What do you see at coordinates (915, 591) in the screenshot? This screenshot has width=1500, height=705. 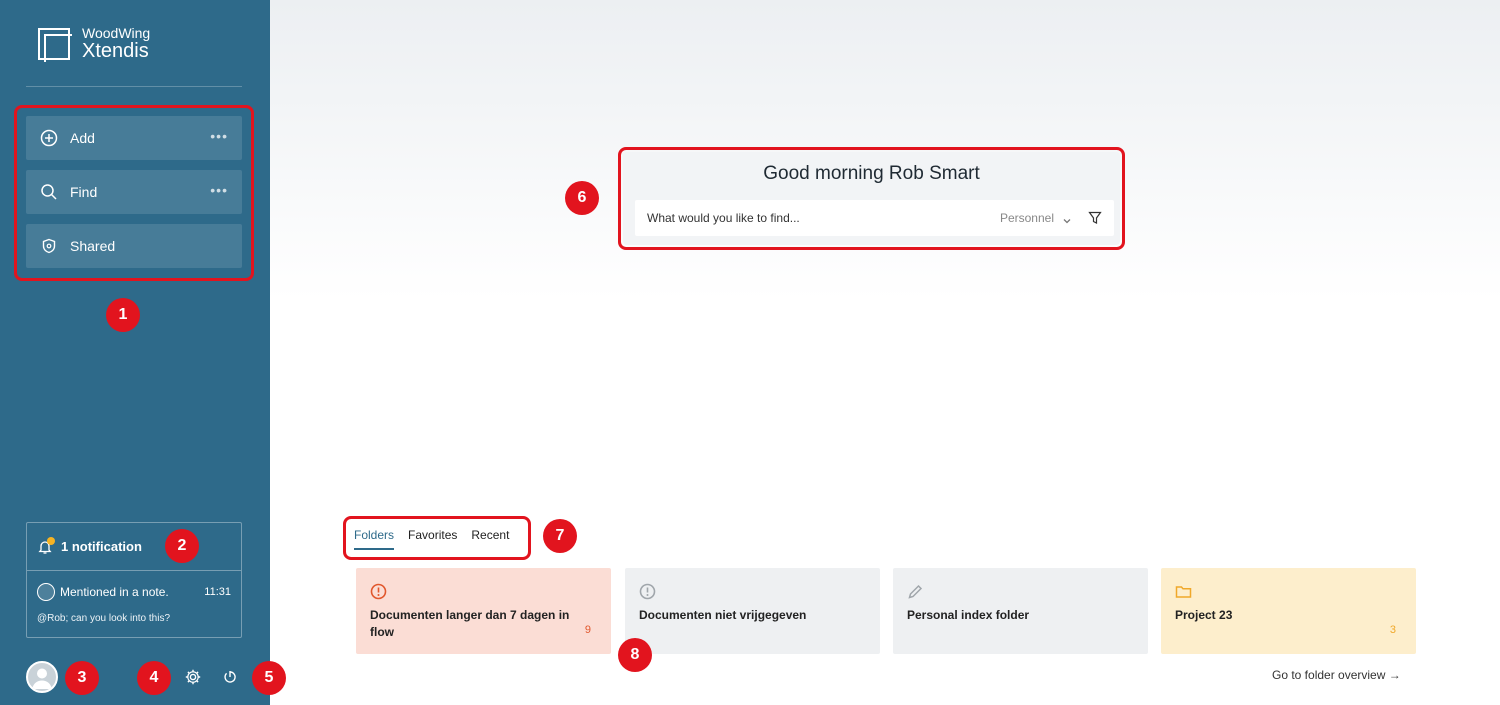 I see `pencil-icon` at bounding box center [915, 591].